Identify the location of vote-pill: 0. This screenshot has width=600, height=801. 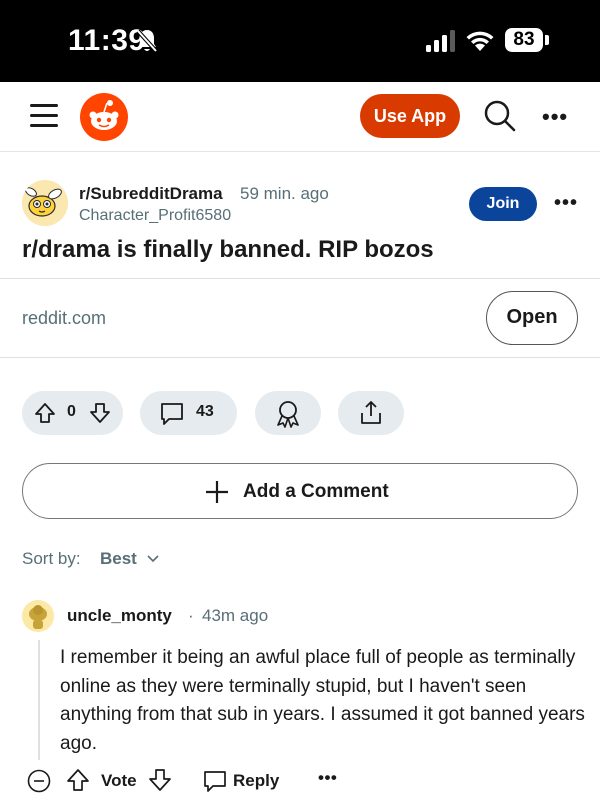
(72, 413).